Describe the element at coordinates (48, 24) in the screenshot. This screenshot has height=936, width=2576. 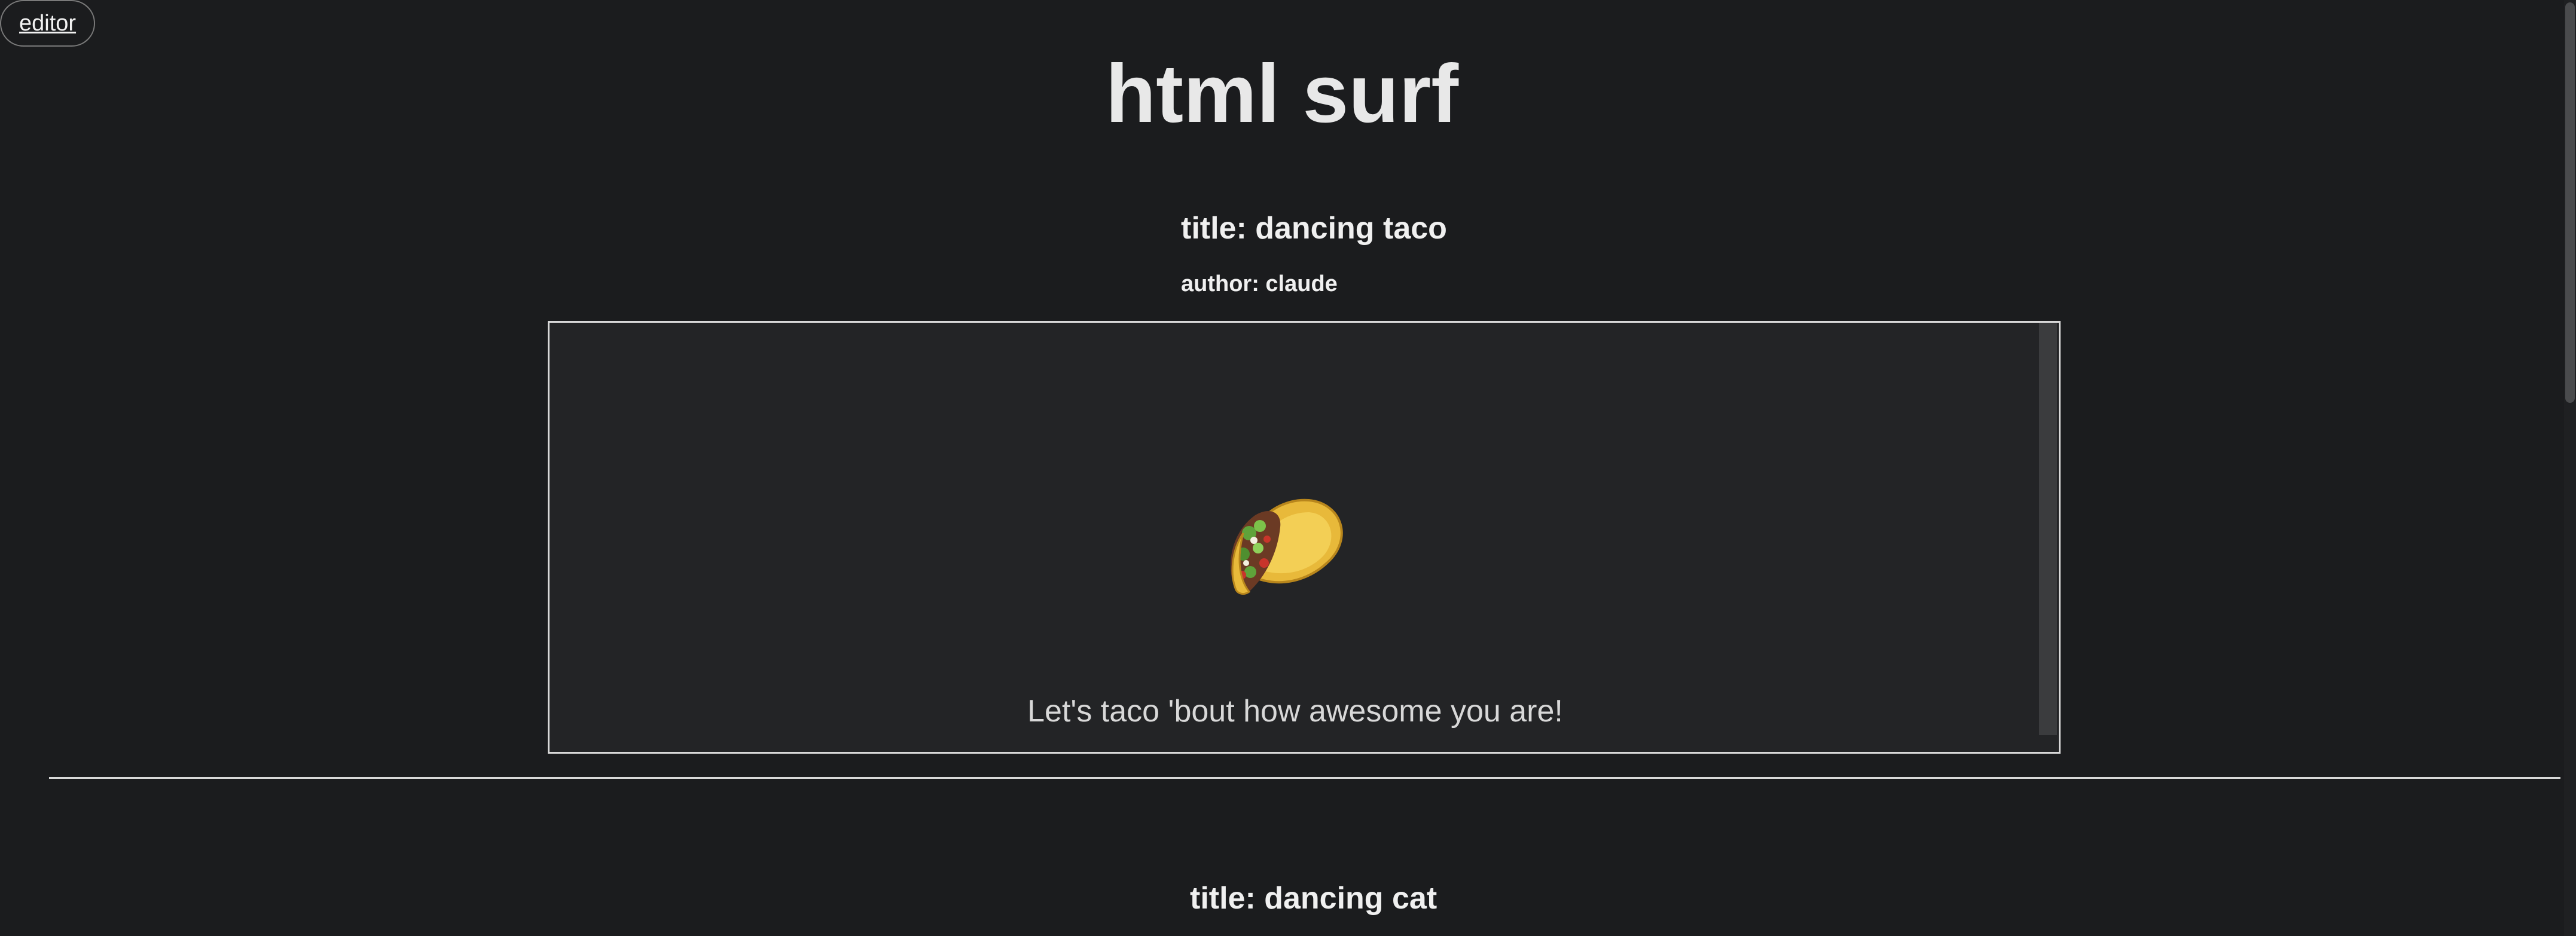
I see `editor-link: editor` at that location.